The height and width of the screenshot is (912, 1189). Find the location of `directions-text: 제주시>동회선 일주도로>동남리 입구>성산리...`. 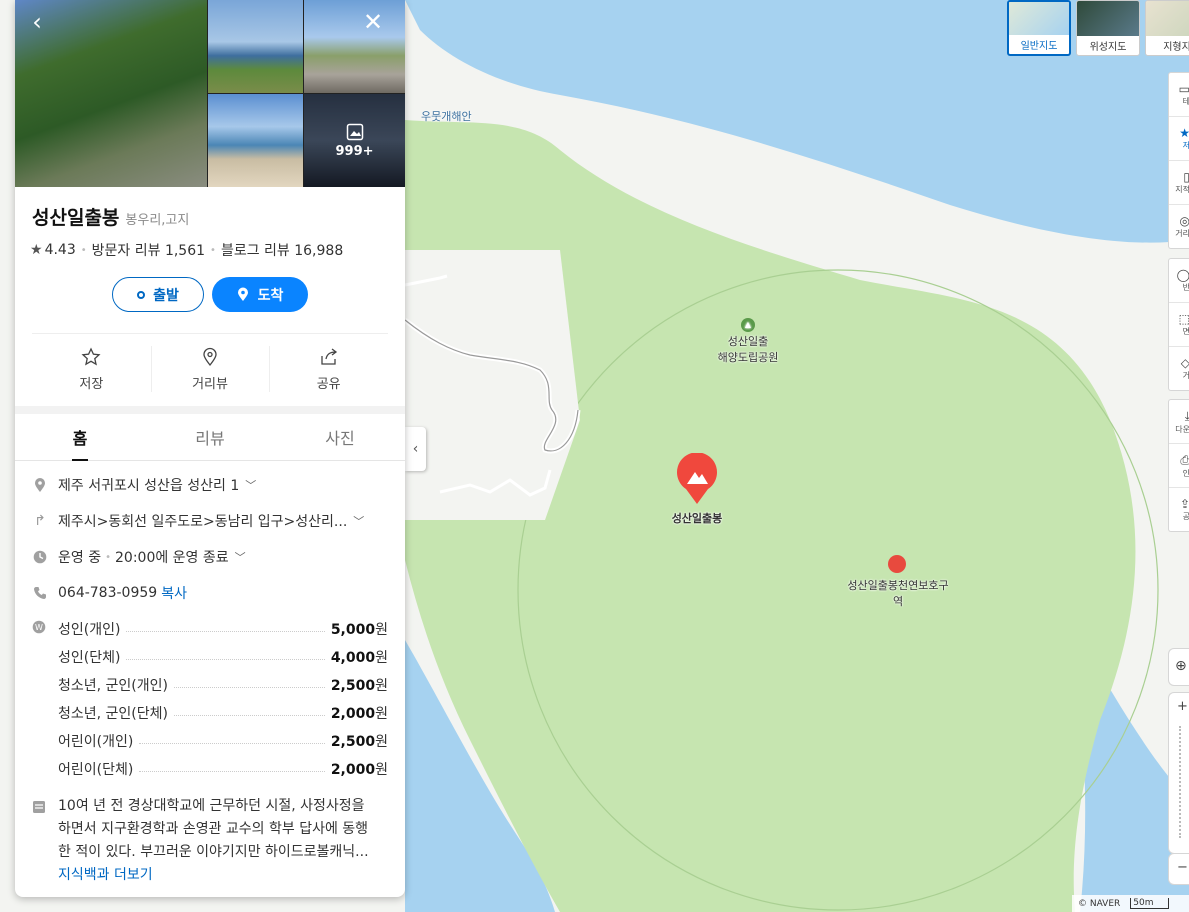

directions-text: 제주시>동회선 일주도로>동남리 입구>성산리... is located at coordinates (203, 522).